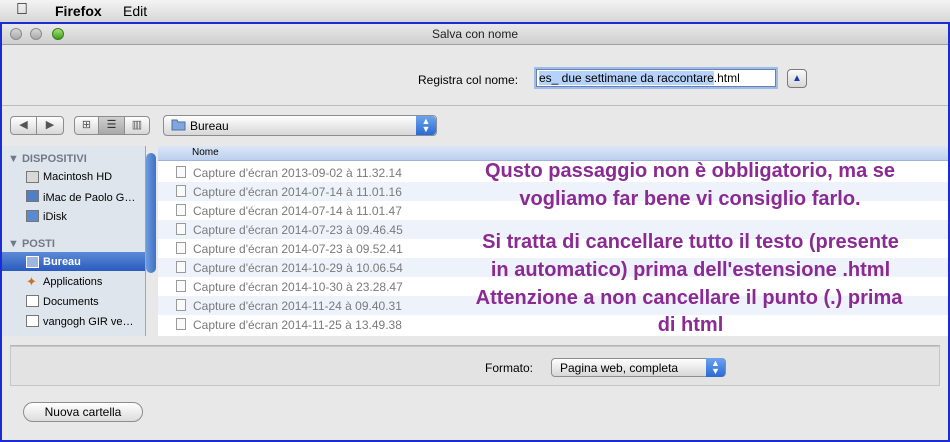 Image resolution: width=950 pixels, height=442 pixels. I want to click on file-name: Capture d'écran 2014-10-30 à 23.28.47, so click(298, 287).